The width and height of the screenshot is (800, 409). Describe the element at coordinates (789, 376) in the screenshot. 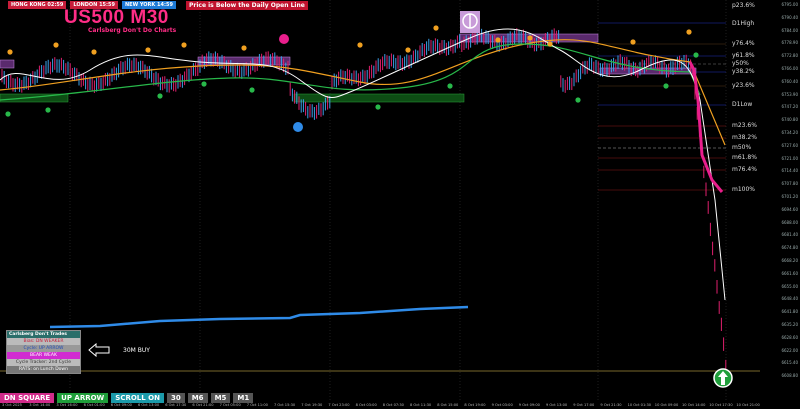

I see `price-tick: 6608.80` at that location.